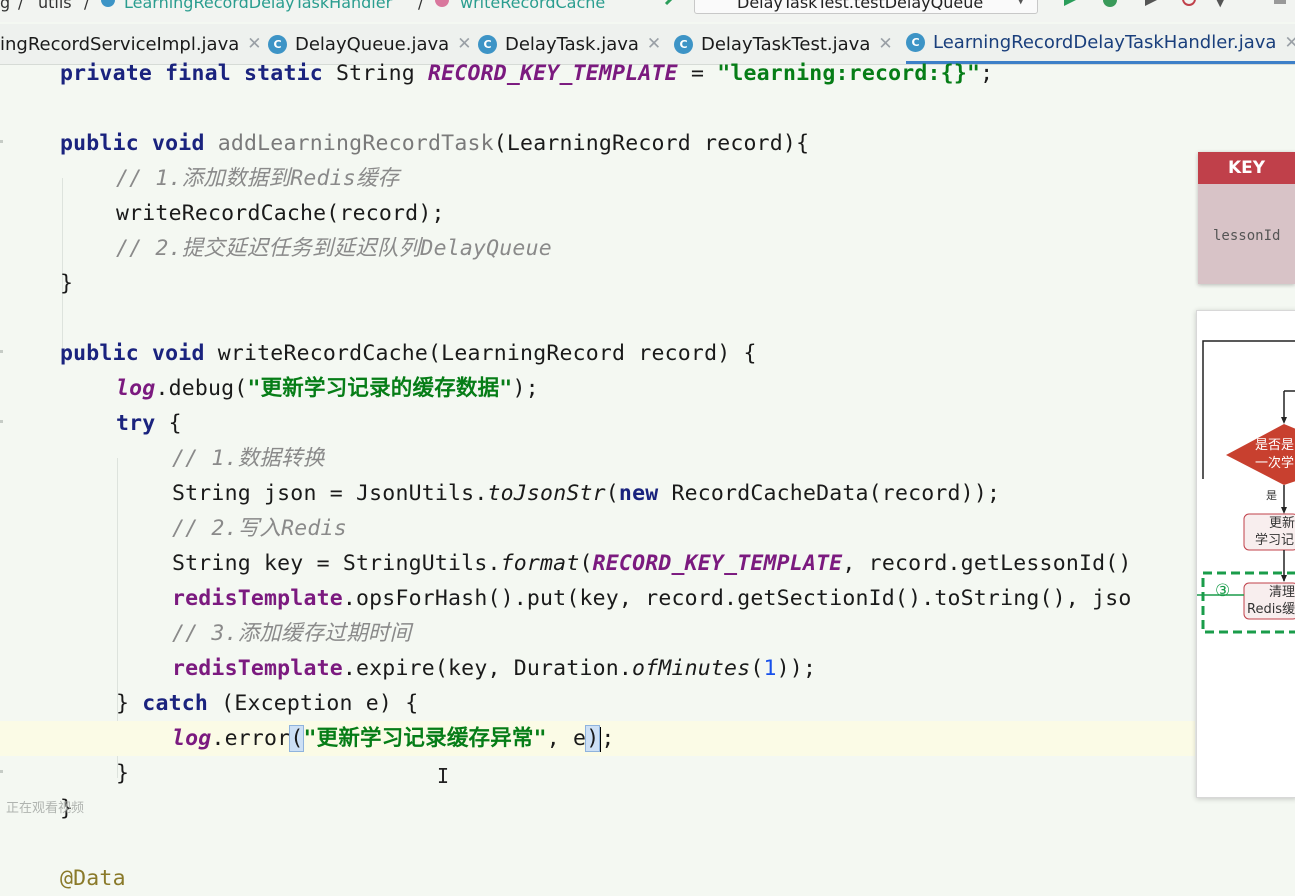 This screenshot has width=1295, height=896. I want to click on code-line-19: } catch (Exception e) {, so click(267, 703).